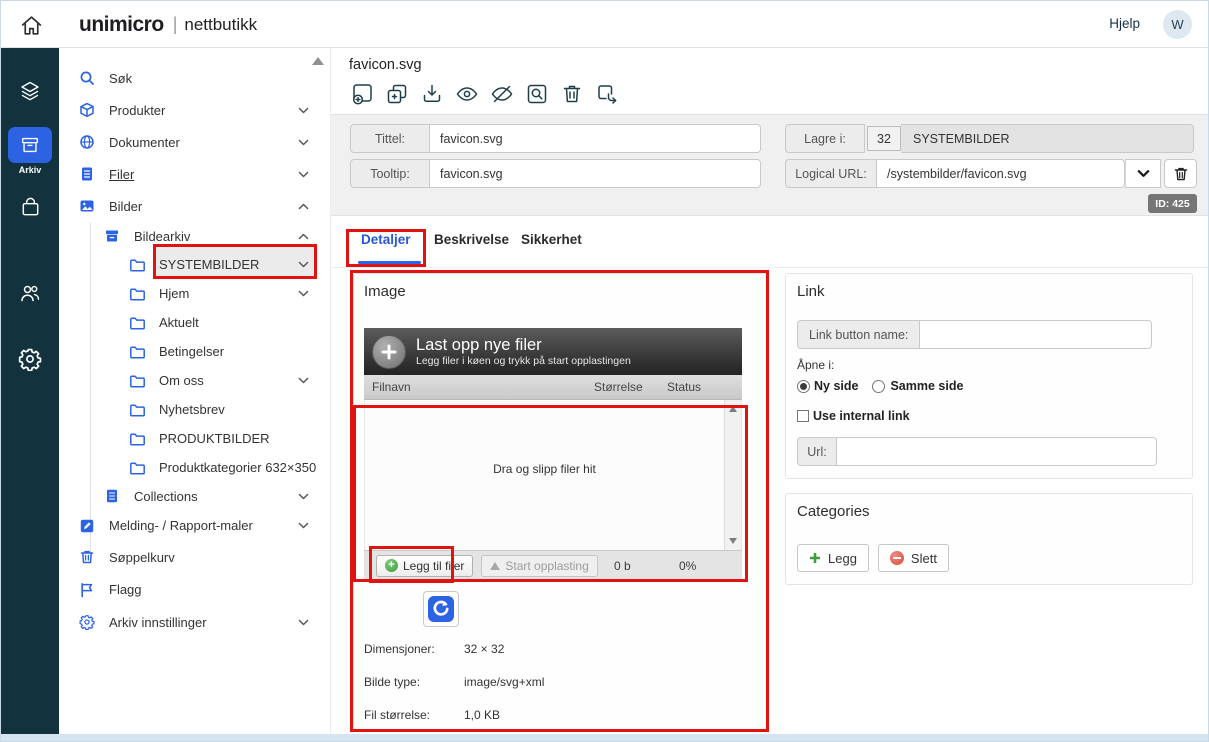 Image resolution: width=1209 pixels, height=742 pixels. I want to click on logical-url-dropdown-button, so click(1143, 173).